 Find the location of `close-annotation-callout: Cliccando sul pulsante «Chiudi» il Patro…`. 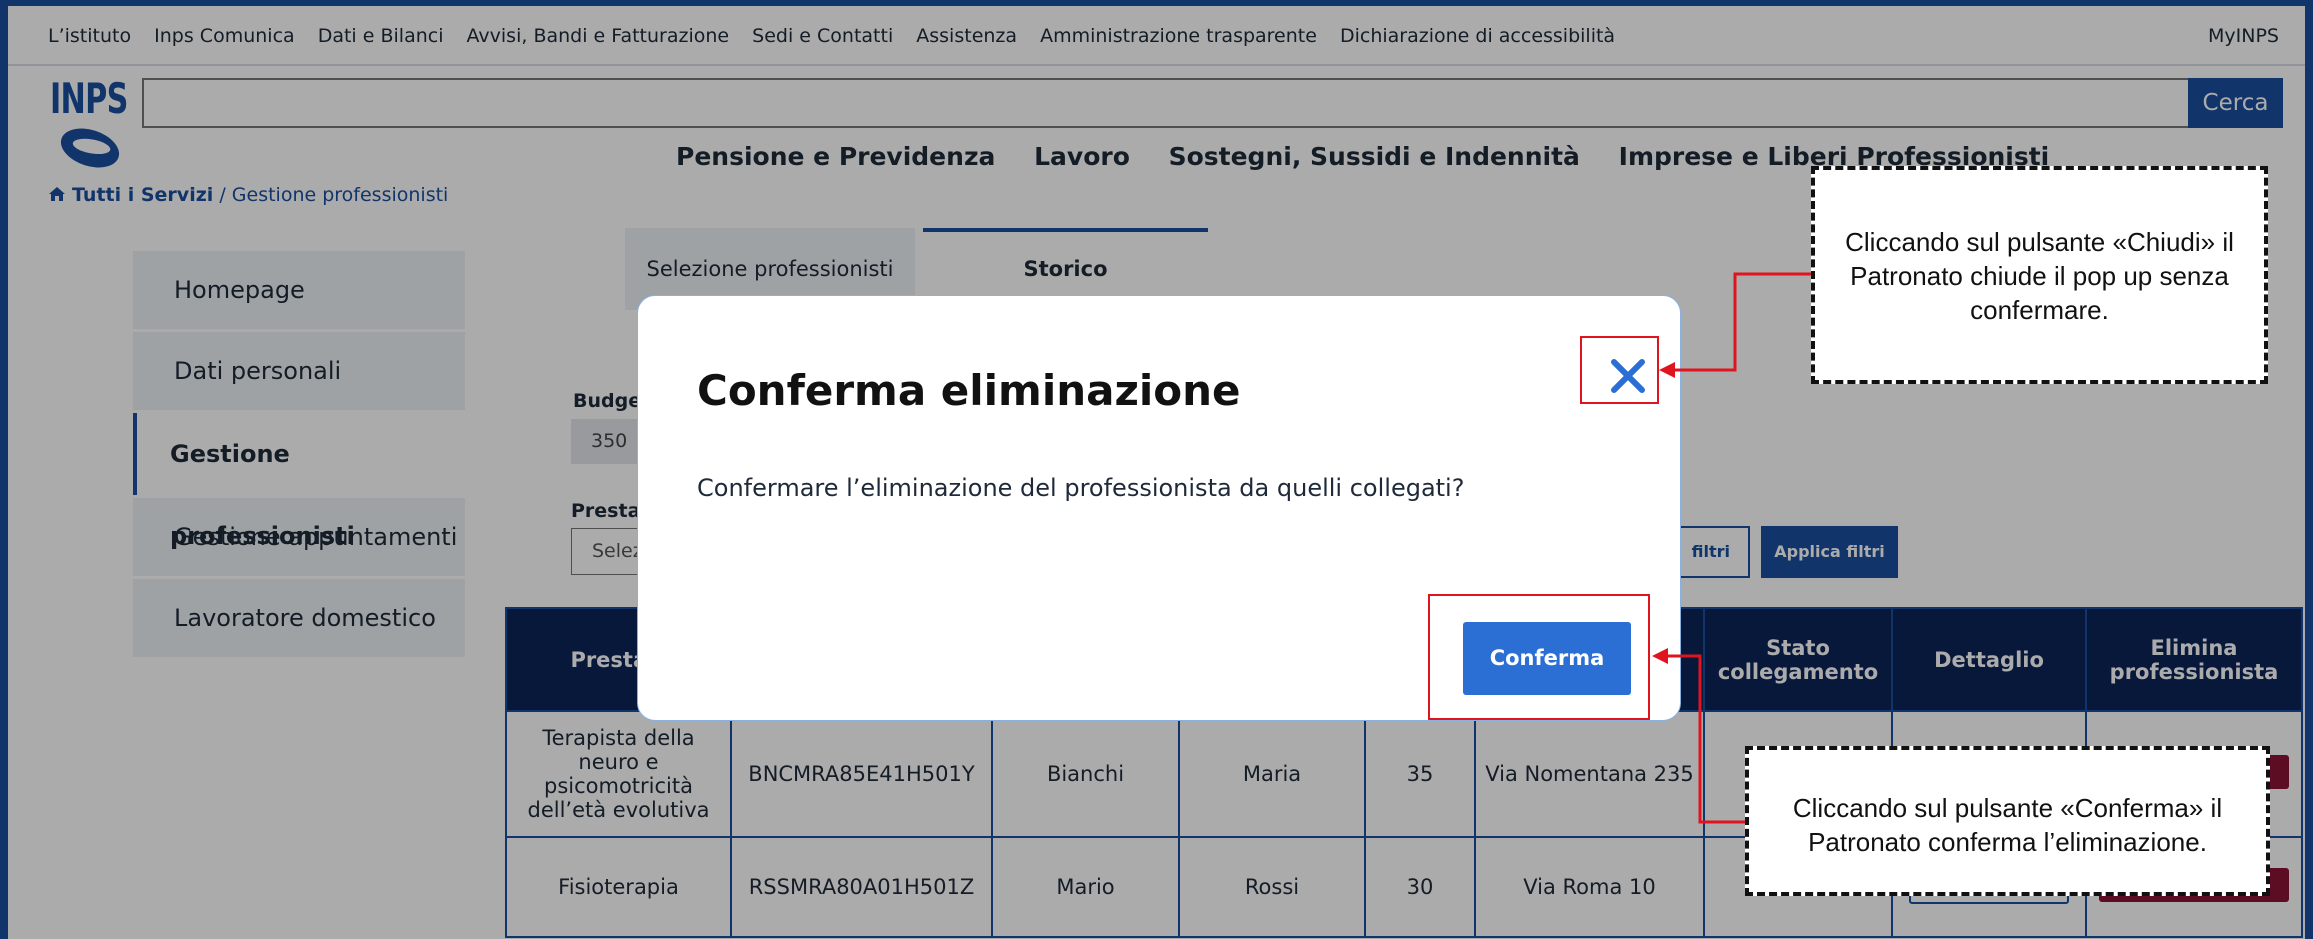

close-annotation-callout: Cliccando sul pulsante «Chiudi» il Patro… is located at coordinates (2039, 275).